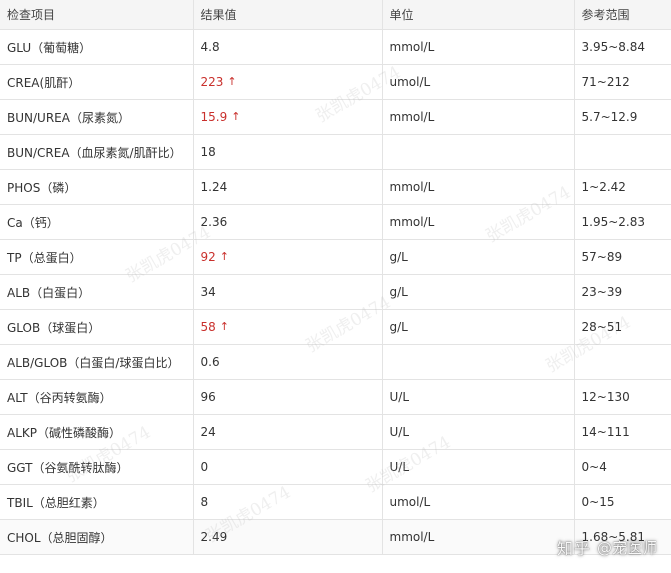 The height and width of the screenshot is (573, 671). What do you see at coordinates (214, 117) in the screenshot?
I see `result-value: 15.9` at bounding box center [214, 117].